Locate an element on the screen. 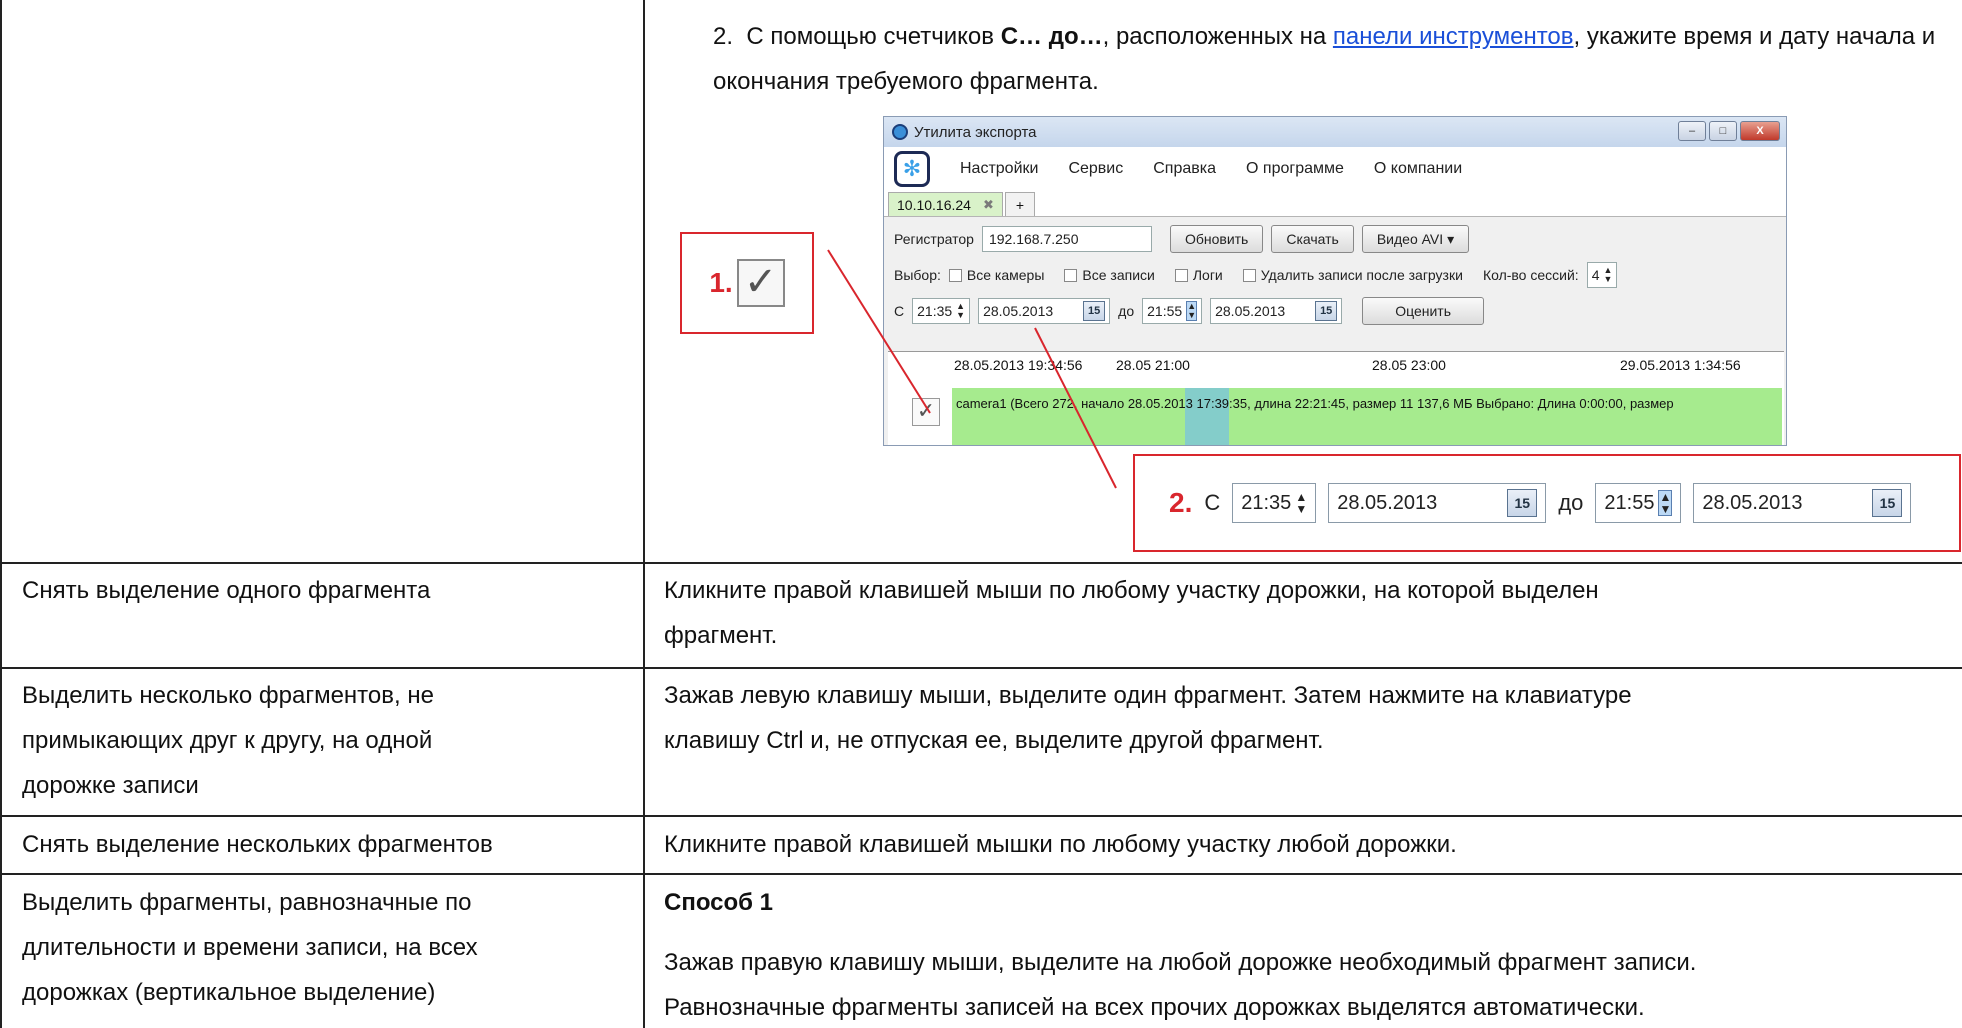  method-heading: Способ 1 is located at coordinates (719, 902).